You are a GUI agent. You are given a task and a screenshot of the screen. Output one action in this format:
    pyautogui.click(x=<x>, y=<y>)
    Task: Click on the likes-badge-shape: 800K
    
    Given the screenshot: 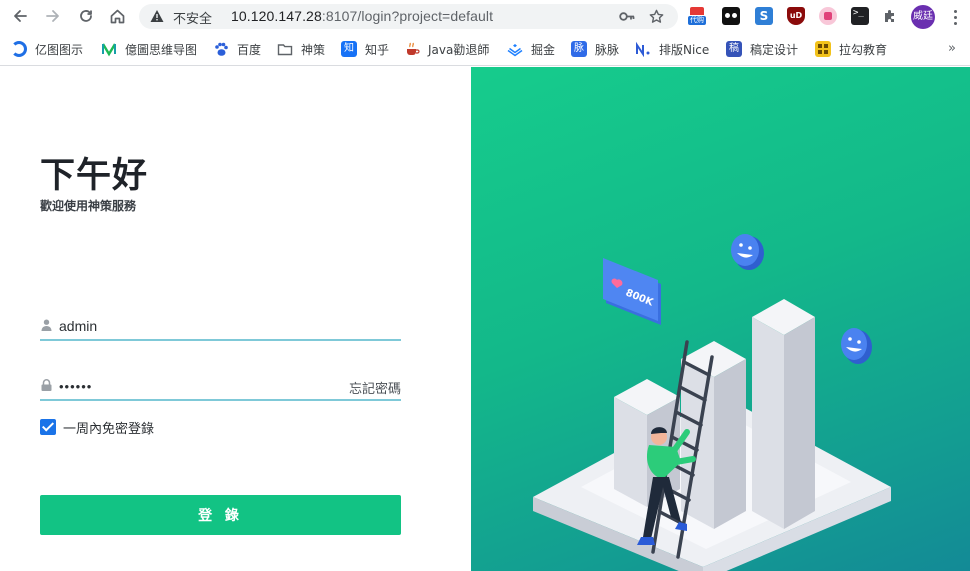 What is the action you would take?
    pyautogui.click(x=632, y=291)
    